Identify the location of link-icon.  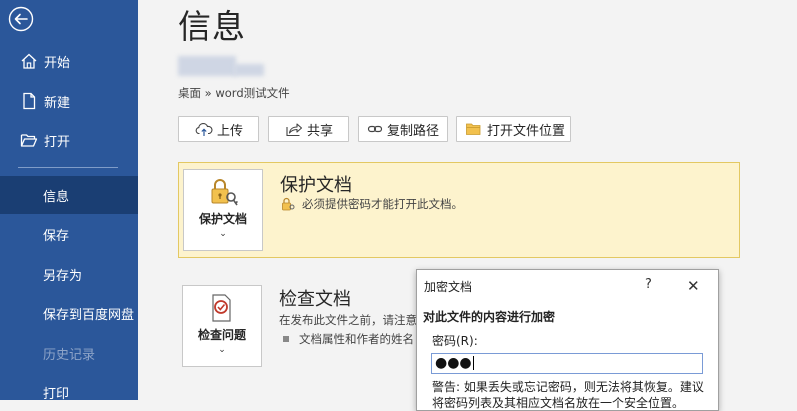
(375, 129).